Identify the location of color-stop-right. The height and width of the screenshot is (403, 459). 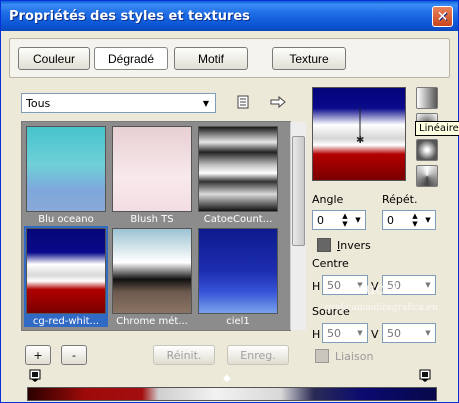
(425, 377).